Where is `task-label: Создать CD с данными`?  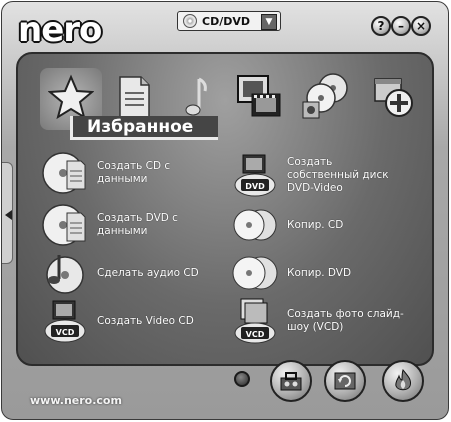 task-label: Создать CD с данными is located at coordinates (134, 172).